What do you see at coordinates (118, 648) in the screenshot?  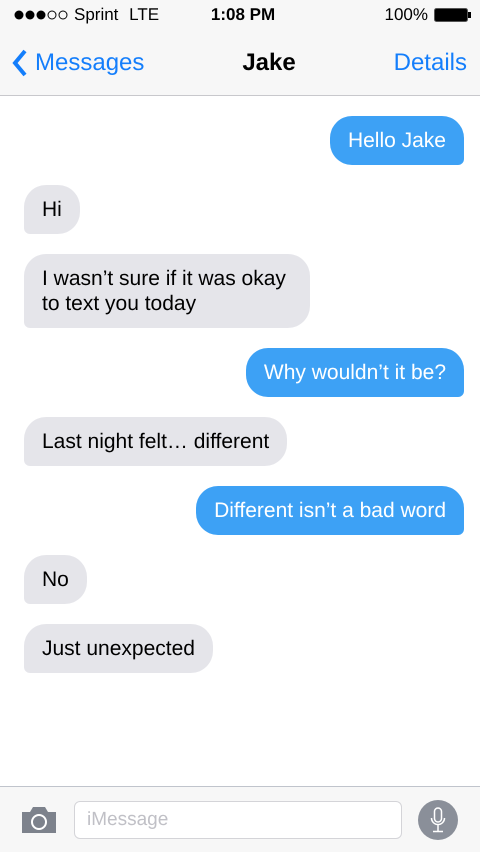 I see `received-message: Just unexpected` at bounding box center [118, 648].